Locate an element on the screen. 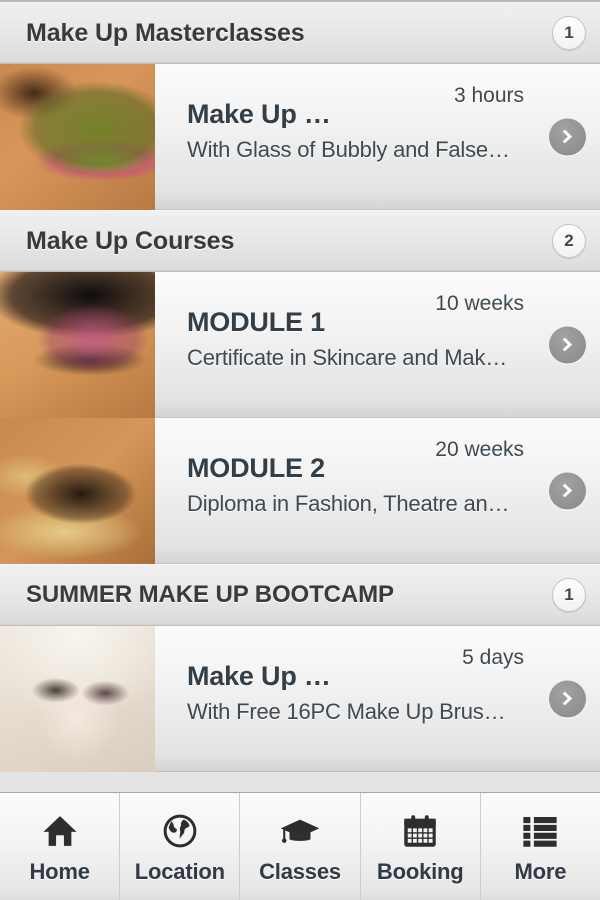 This screenshot has height=900, width=600. section-count-badge: 2 is located at coordinates (569, 241).